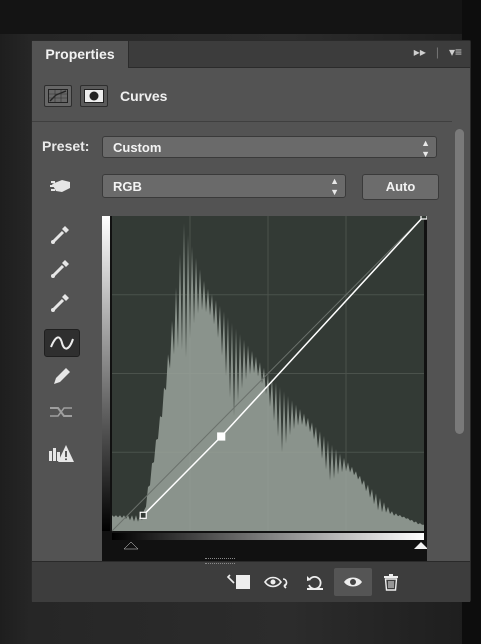 This screenshot has height=644, width=481. I want to click on adjustment-title: Curves, so click(144, 96).